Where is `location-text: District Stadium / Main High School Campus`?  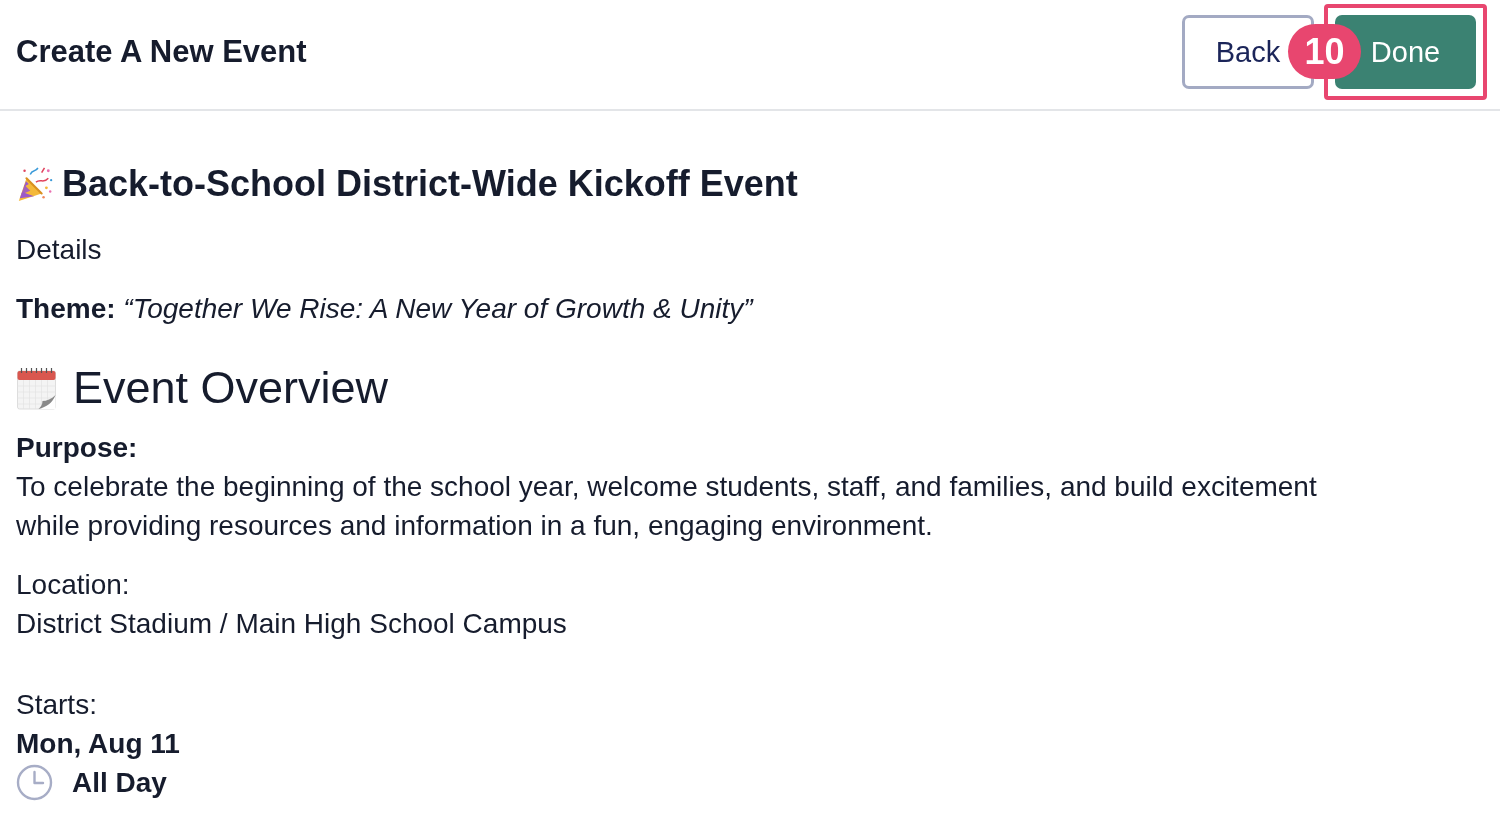 location-text: District Stadium / Main High School Campus is located at coordinates (292, 624).